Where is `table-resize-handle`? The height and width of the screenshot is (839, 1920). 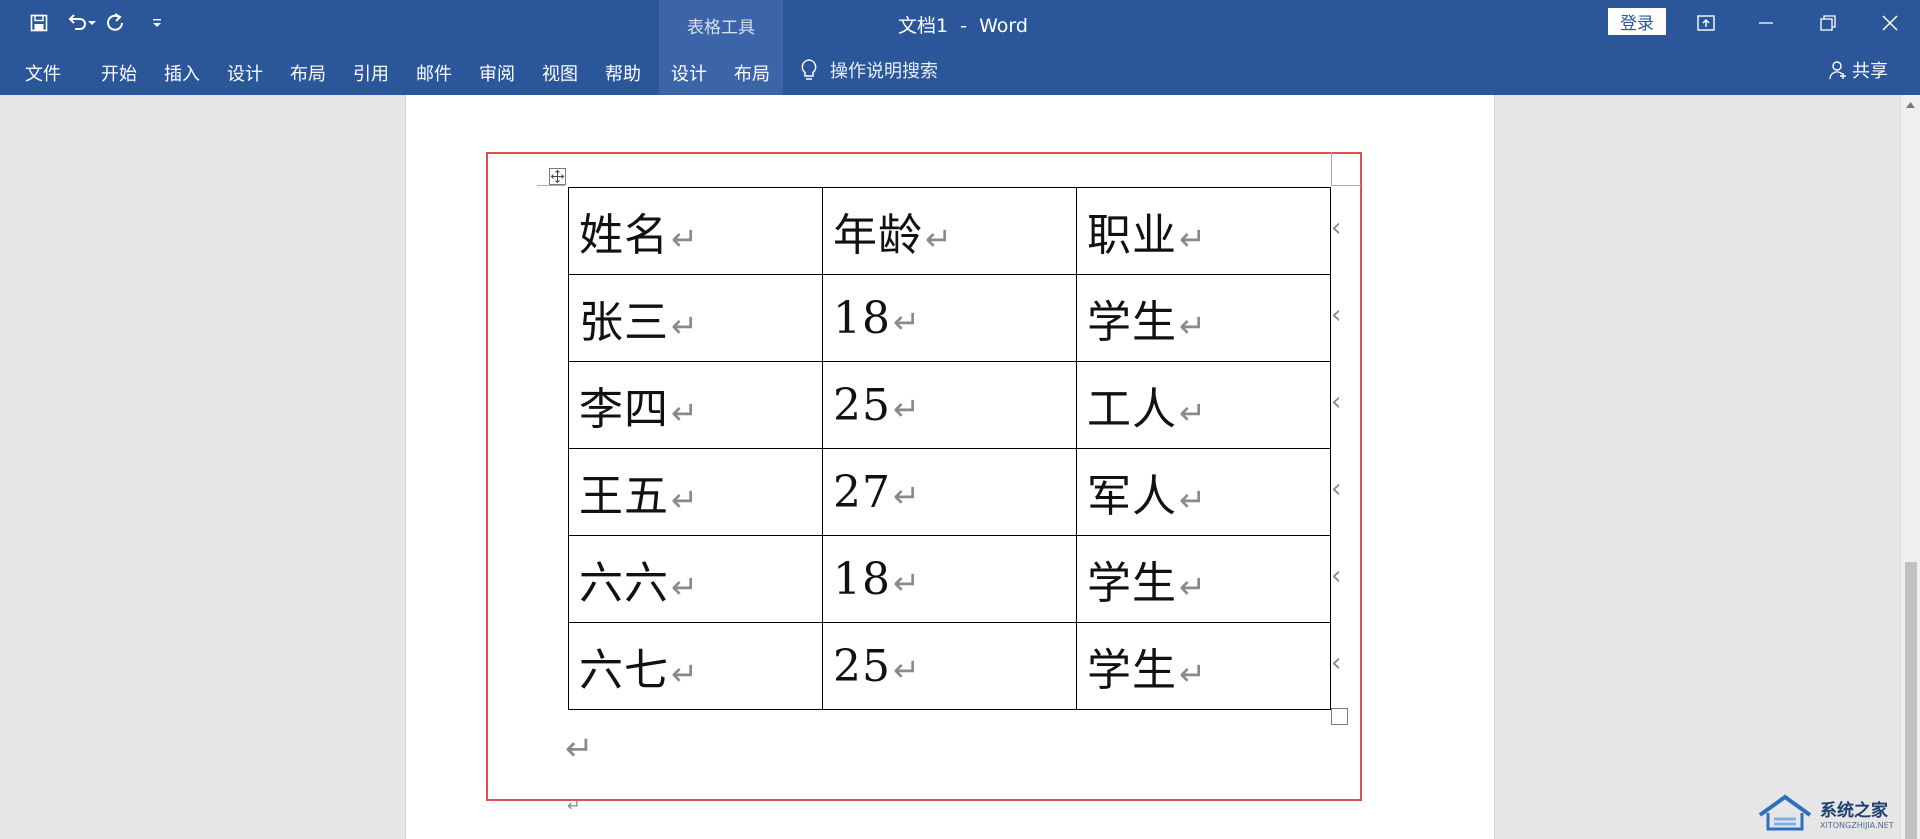 table-resize-handle is located at coordinates (1339, 716).